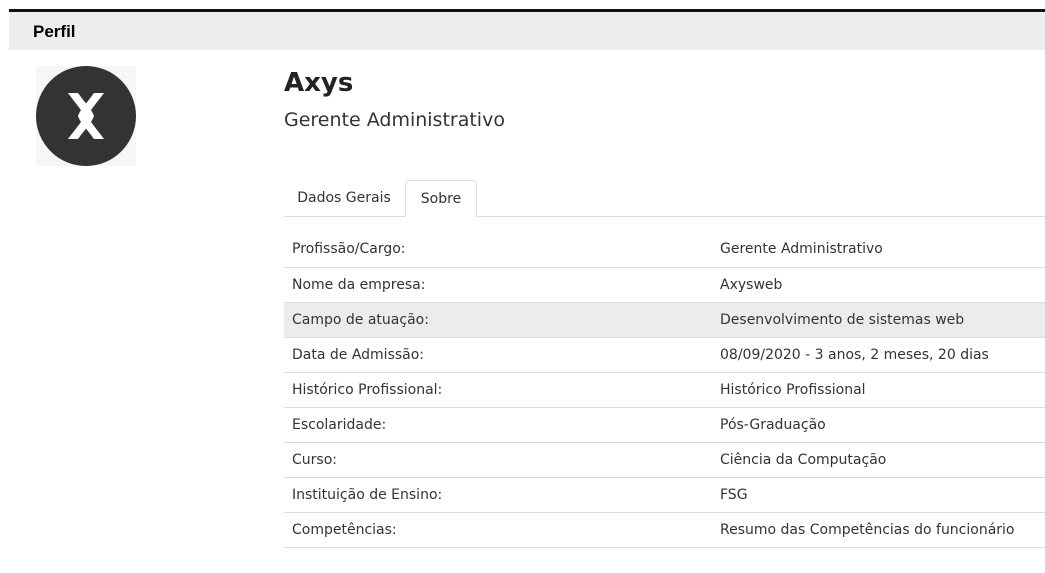  I want to click on detail-value: Axysweb, so click(751, 284).